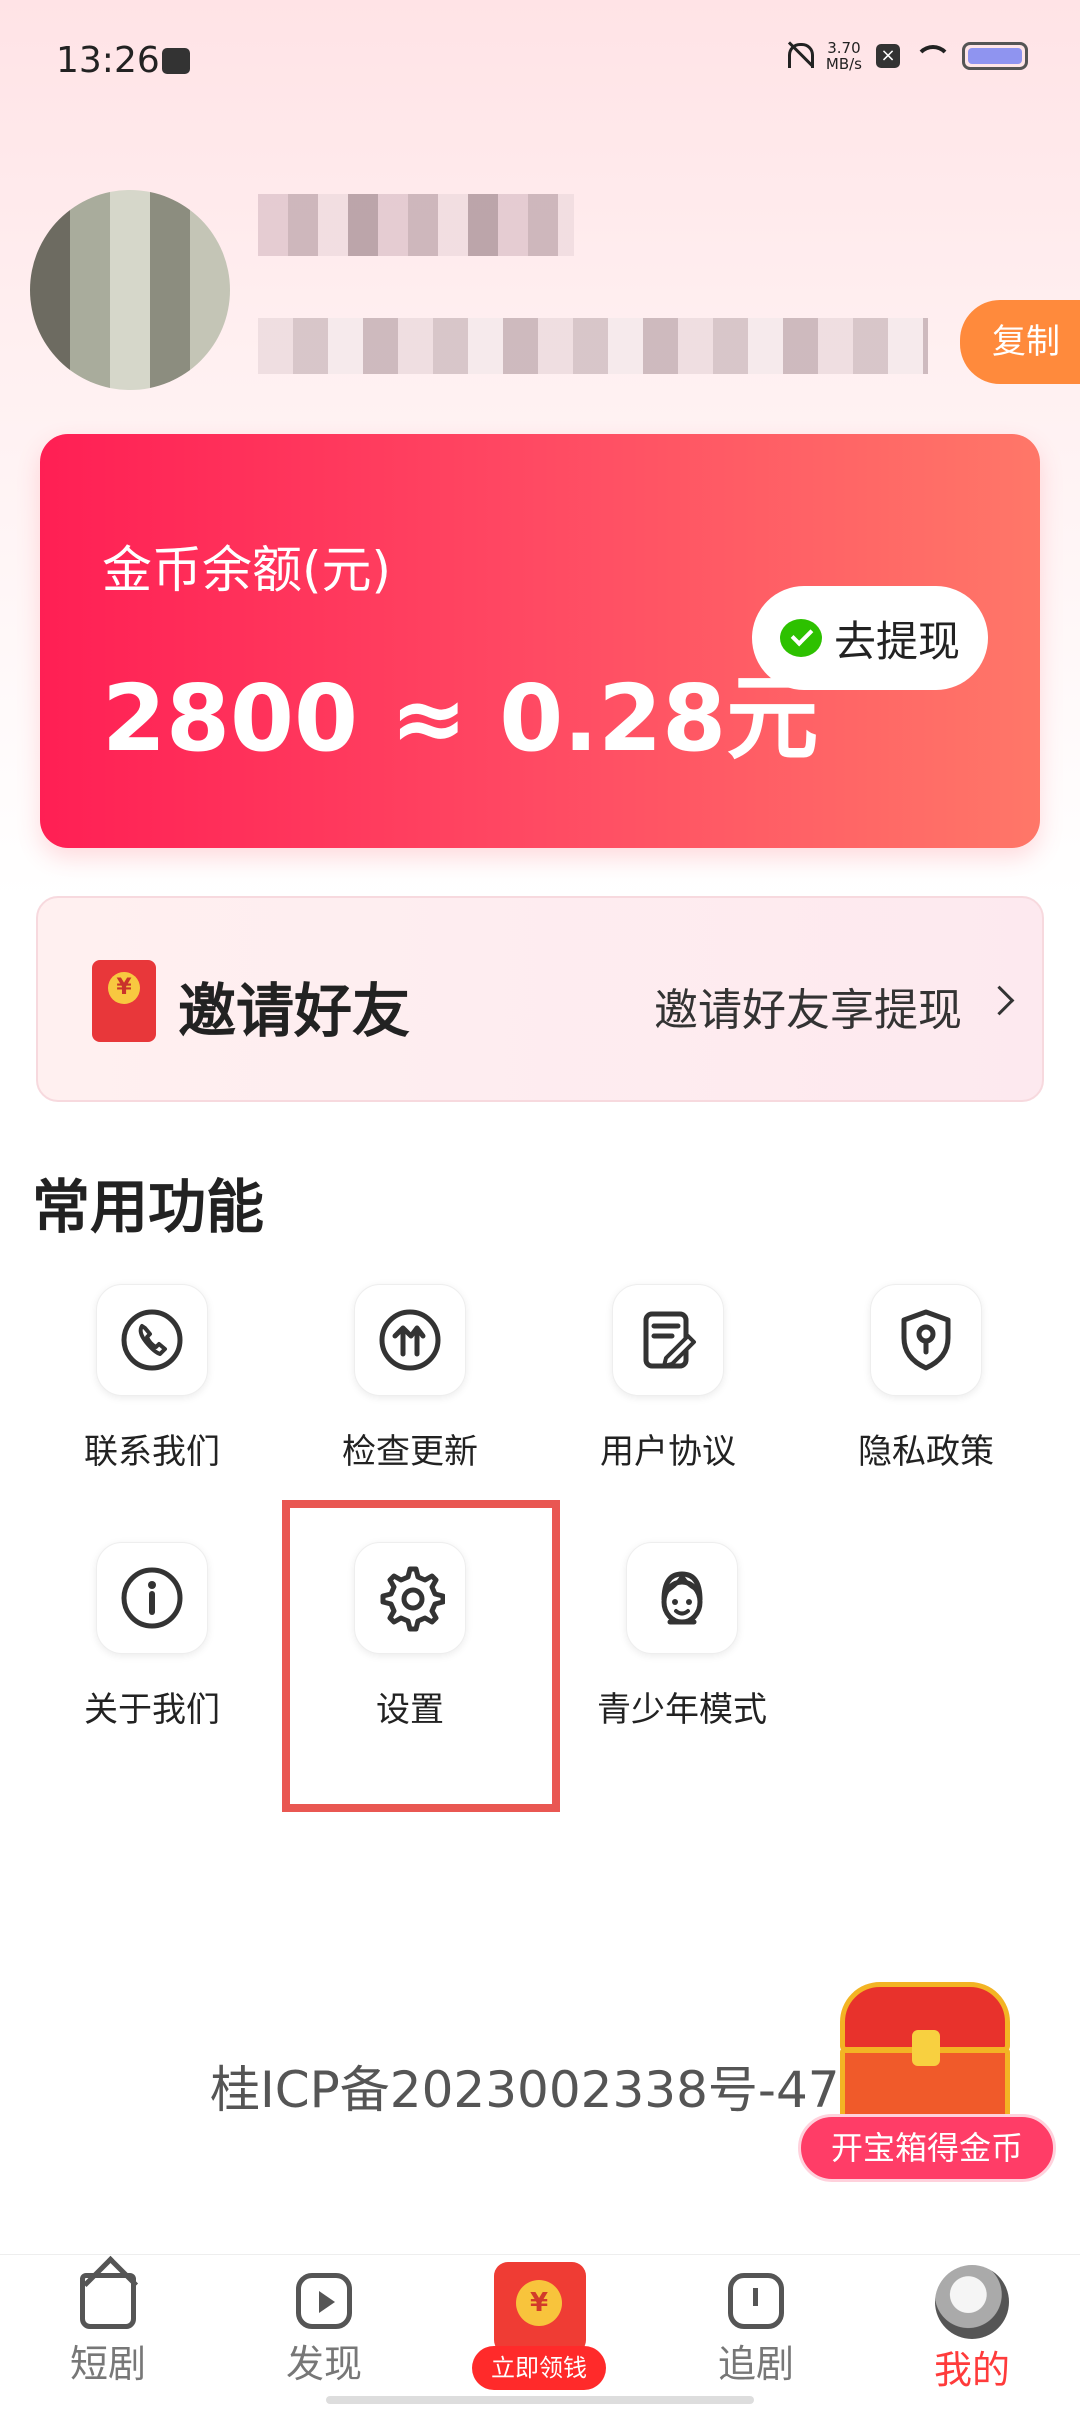 Image resolution: width=1080 pixels, height=2409 pixels. I want to click on func-user-agreement: 用户协议, so click(668, 1384).